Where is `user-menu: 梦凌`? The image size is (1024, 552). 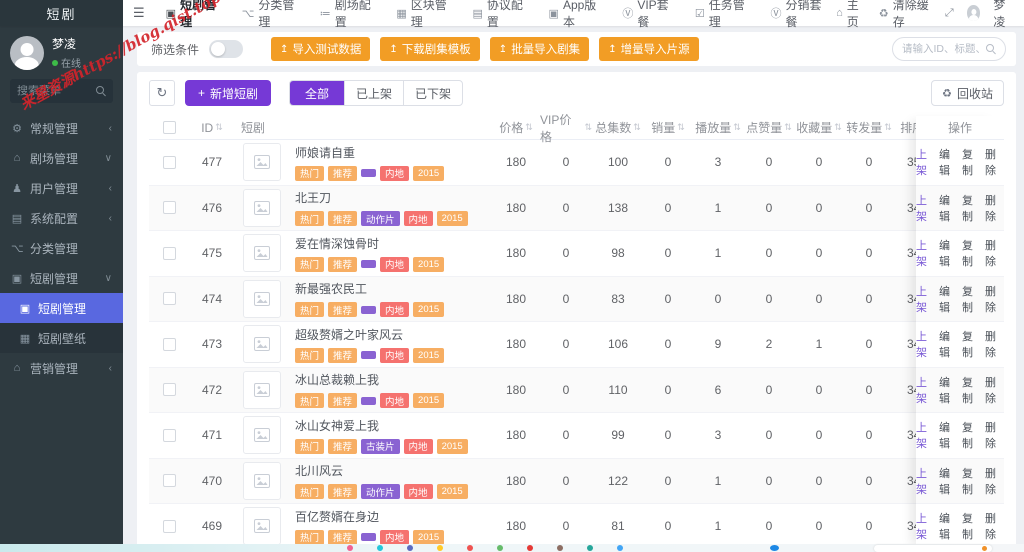
user-menu: 梦凌 is located at coordinates (1003, 15).